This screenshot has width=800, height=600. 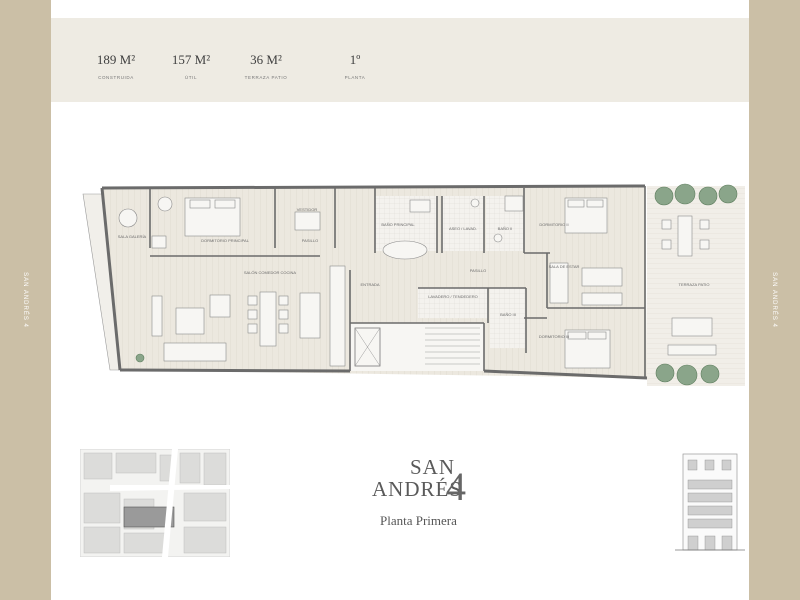 I want to click on left-side-band: SAN ANDRÉS 4, so click(x=25, y=300).